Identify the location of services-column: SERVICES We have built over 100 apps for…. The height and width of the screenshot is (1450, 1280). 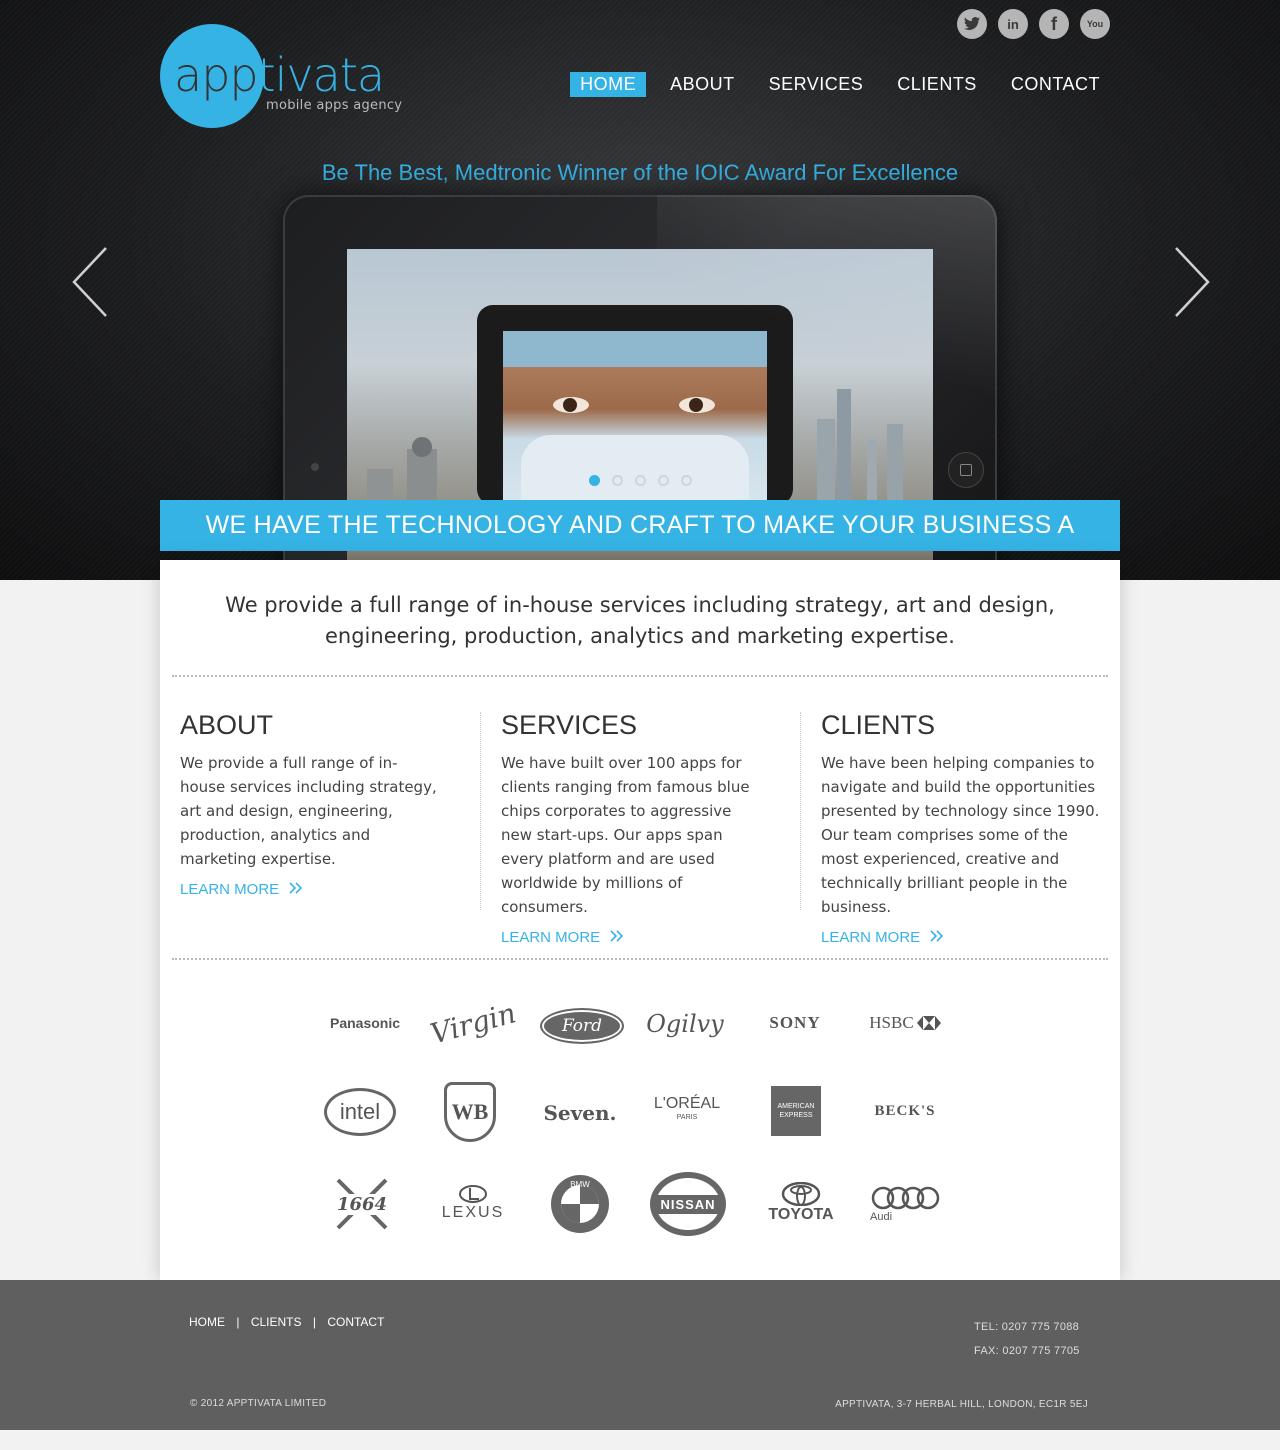
(631, 828).